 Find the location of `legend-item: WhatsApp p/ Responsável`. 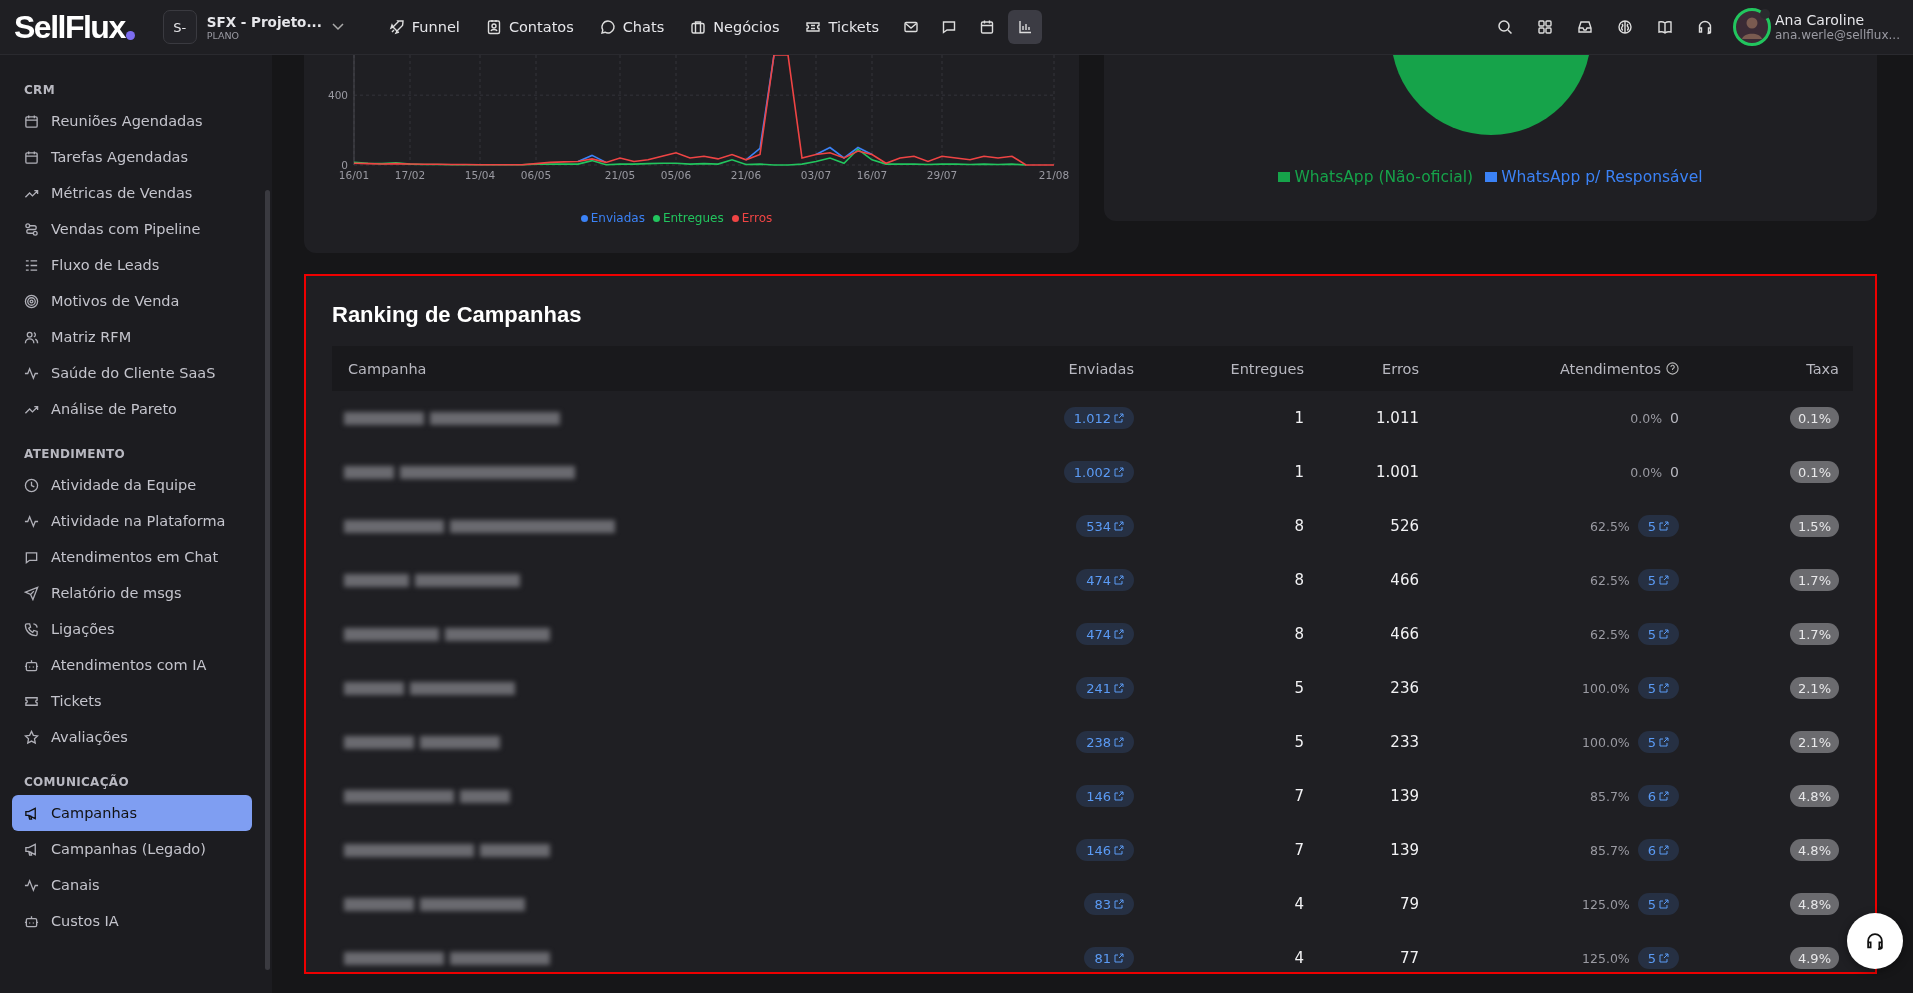

legend-item: WhatsApp p/ Responsável is located at coordinates (1594, 177).